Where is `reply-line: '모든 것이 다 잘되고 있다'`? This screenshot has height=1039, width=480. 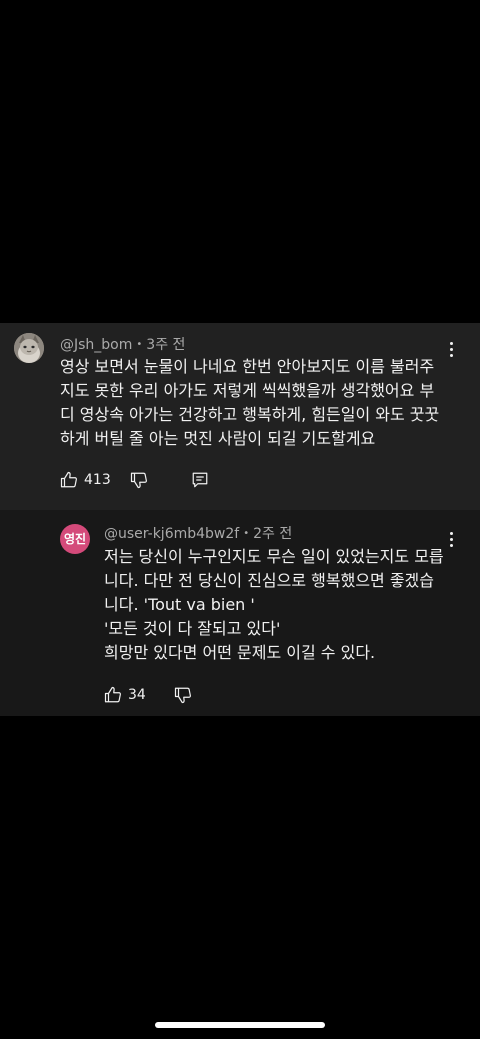 reply-line: '모든 것이 다 잘되고 있다' is located at coordinates (192, 628).